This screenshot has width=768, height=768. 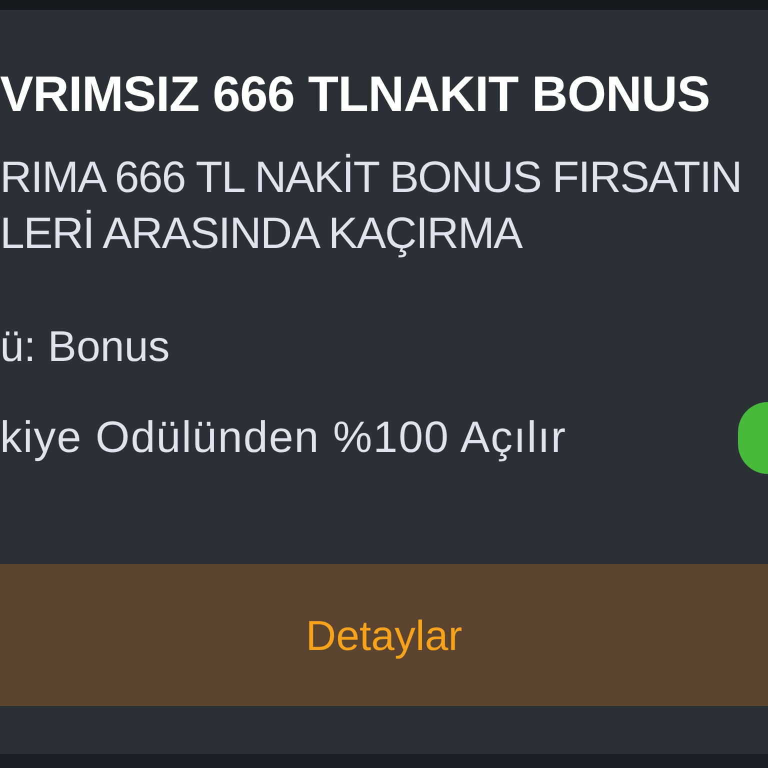 I want to click on unlock-text: kiye Odülünden %100 Açılır, so click(x=283, y=438).